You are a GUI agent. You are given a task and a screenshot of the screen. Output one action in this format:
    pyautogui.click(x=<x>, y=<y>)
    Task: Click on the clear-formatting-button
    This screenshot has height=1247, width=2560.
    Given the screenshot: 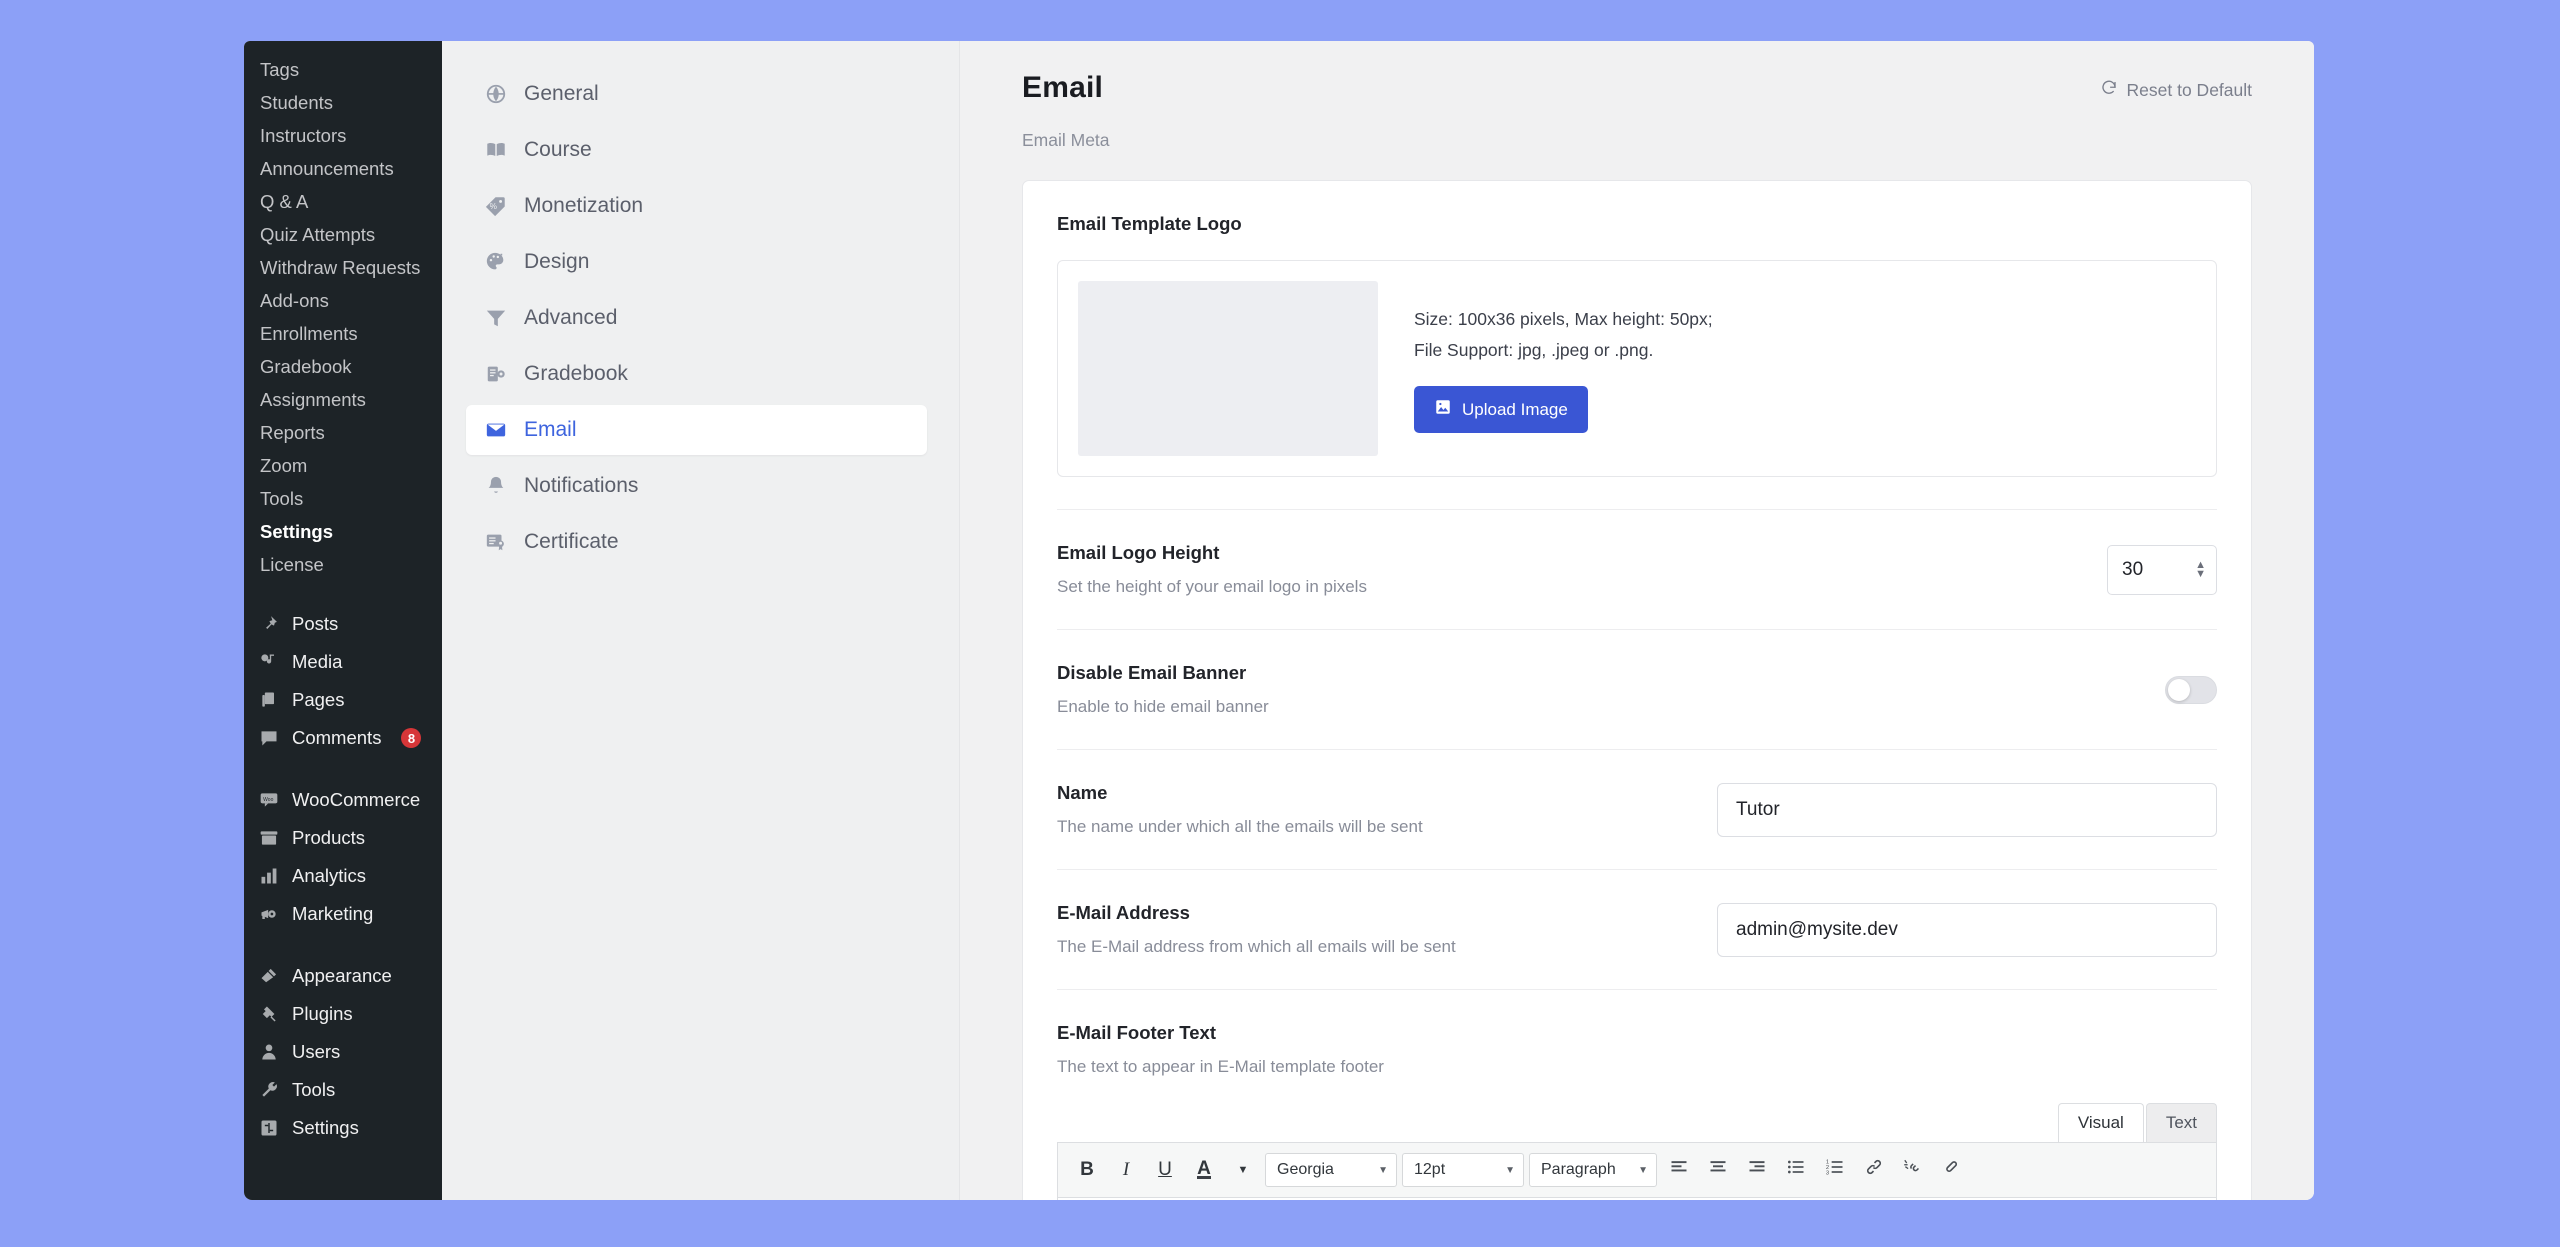 What is the action you would take?
    pyautogui.click(x=1952, y=1170)
    